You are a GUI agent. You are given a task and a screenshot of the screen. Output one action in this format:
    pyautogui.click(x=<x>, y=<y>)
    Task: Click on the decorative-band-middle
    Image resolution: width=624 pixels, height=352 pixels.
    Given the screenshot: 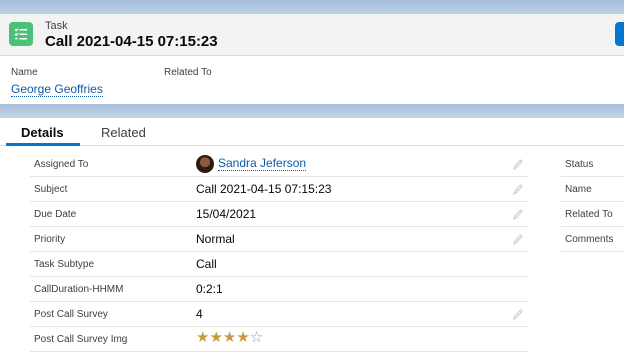 What is the action you would take?
    pyautogui.click(x=312, y=111)
    